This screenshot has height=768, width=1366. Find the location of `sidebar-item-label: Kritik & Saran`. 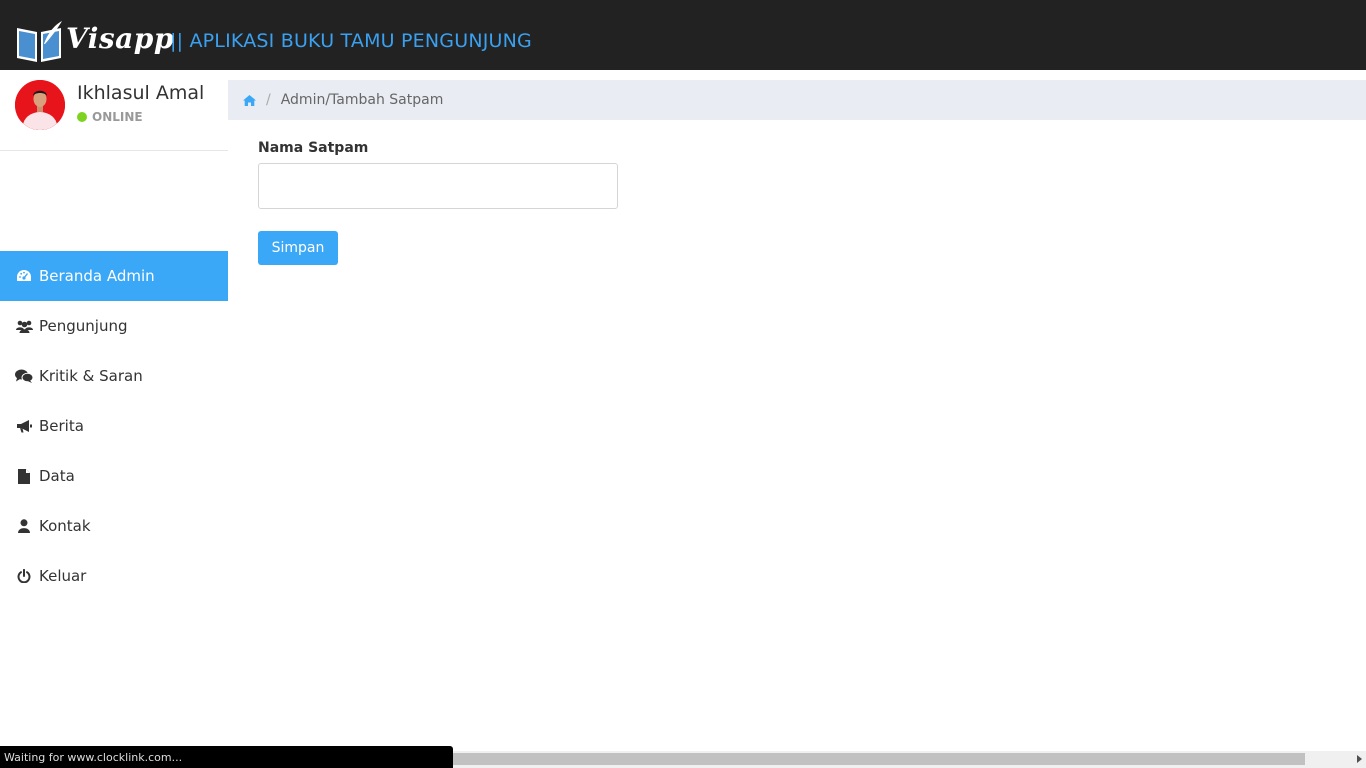

sidebar-item-label: Kritik & Saran is located at coordinates (91, 376).